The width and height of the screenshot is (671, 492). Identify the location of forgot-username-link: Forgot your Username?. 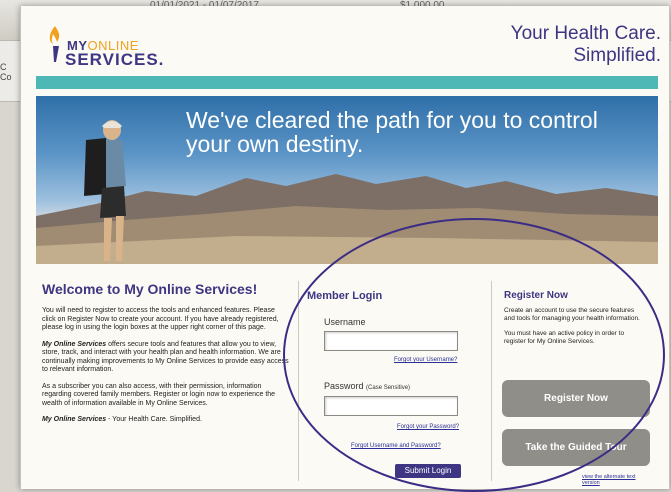
(425, 360).